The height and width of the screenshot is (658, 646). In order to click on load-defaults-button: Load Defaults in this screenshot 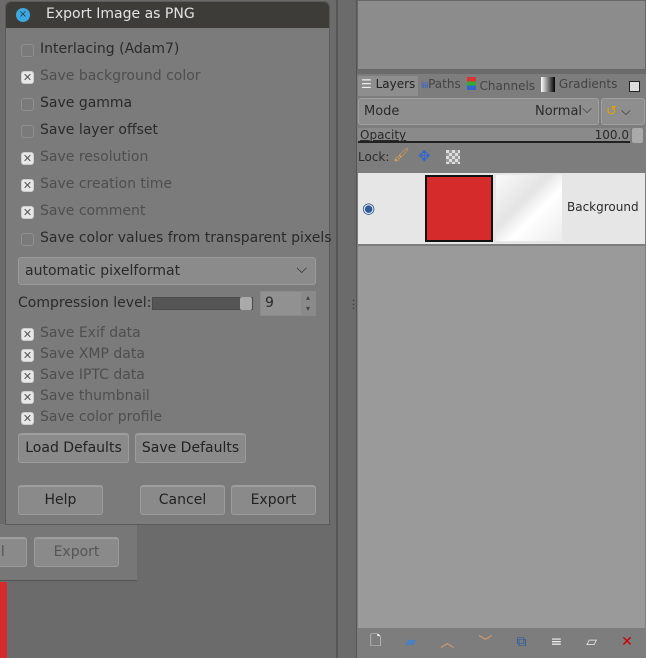, I will do `click(73, 448)`.